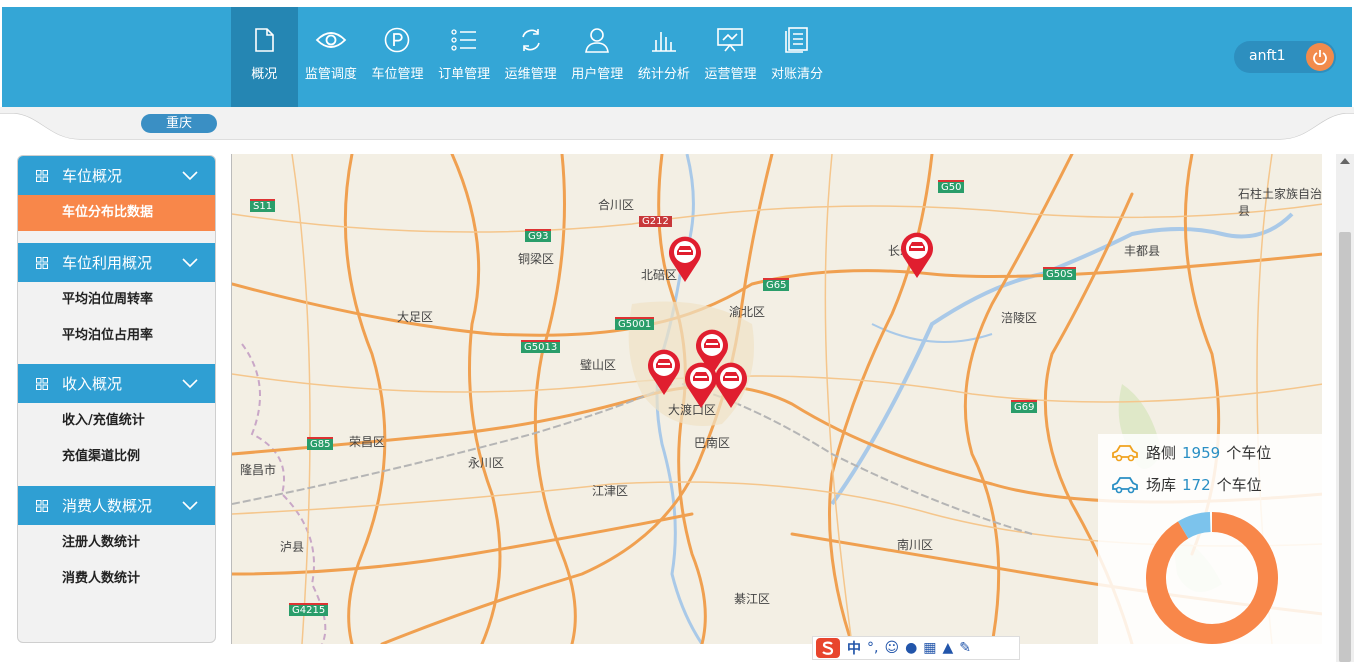 This screenshot has height=662, width=1354. I want to click on user-icon, so click(597, 40).